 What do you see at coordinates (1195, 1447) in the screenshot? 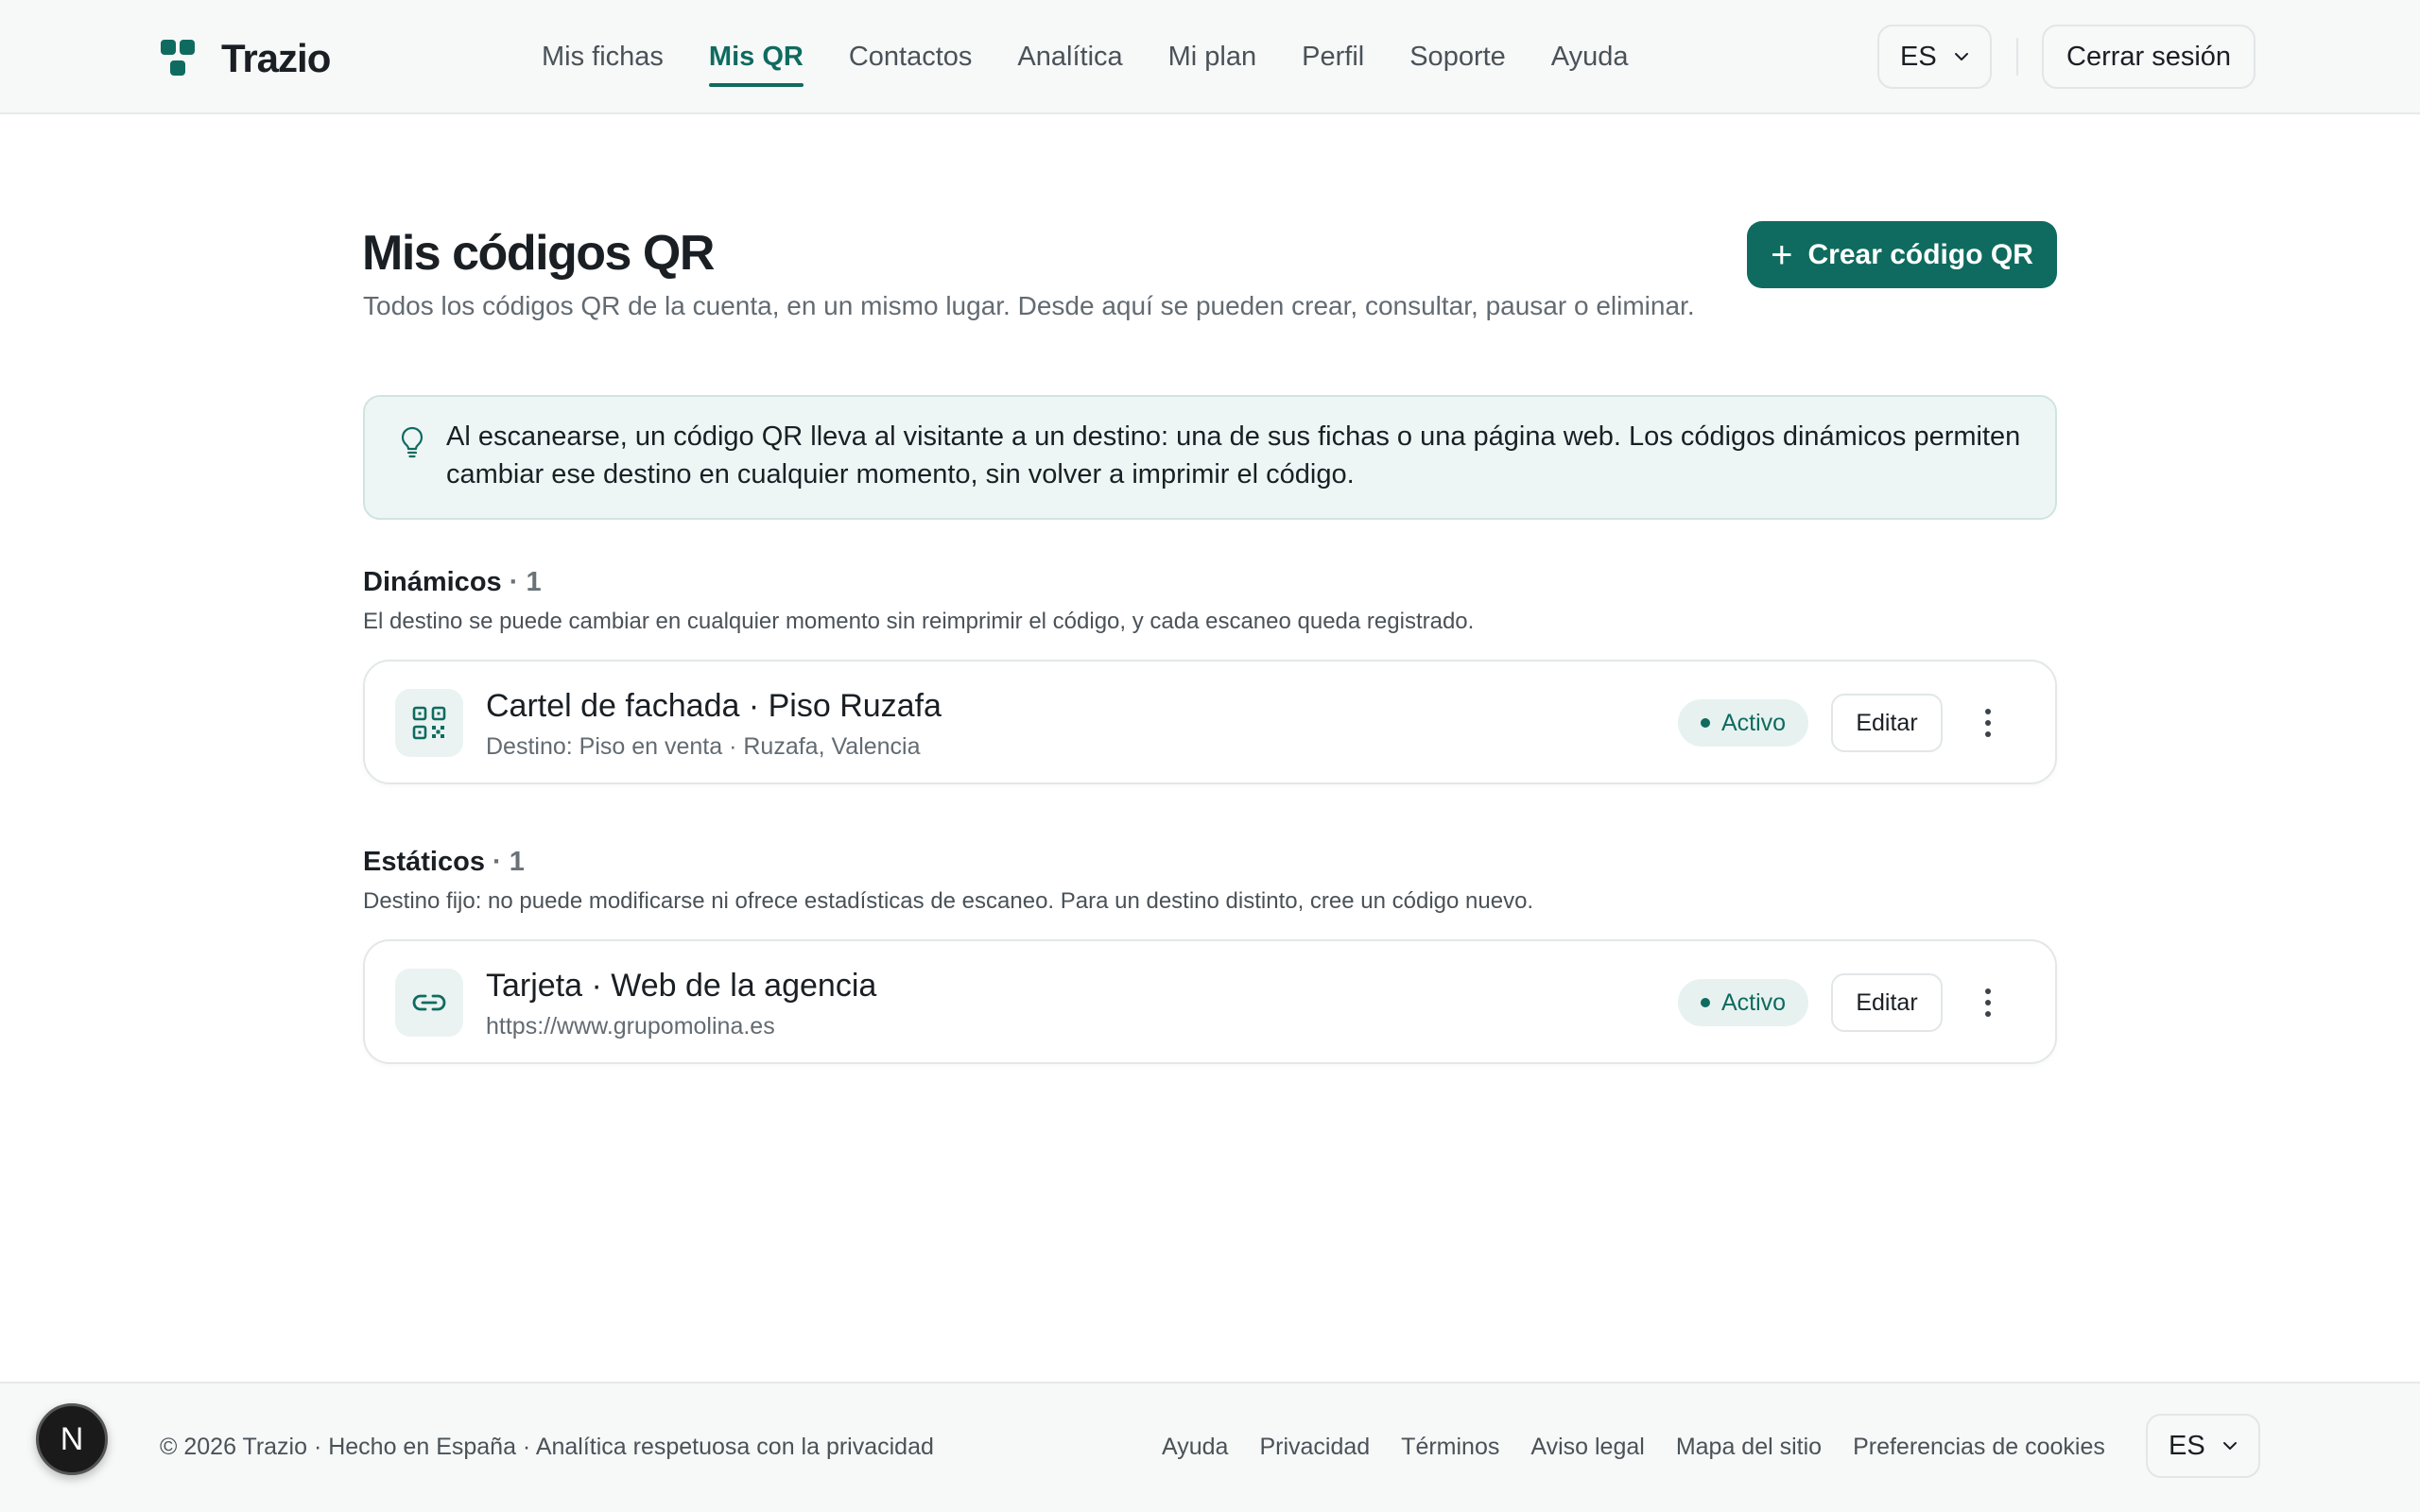
I see `footer-link-ayuda: Ayuda` at bounding box center [1195, 1447].